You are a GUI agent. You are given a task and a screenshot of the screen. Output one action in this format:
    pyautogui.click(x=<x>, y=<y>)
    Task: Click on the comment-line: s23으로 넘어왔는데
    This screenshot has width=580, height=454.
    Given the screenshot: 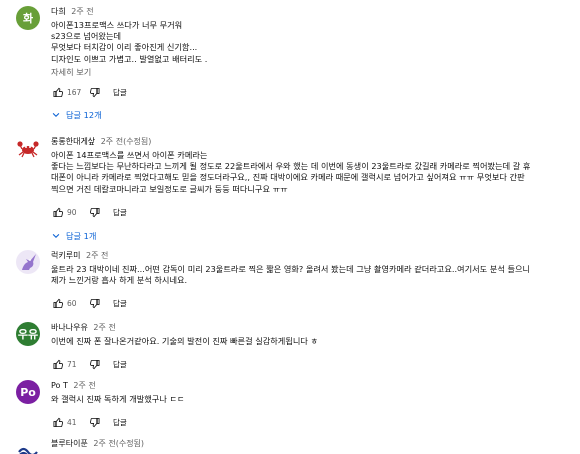 What is the action you would take?
    pyautogui.click(x=86, y=36)
    